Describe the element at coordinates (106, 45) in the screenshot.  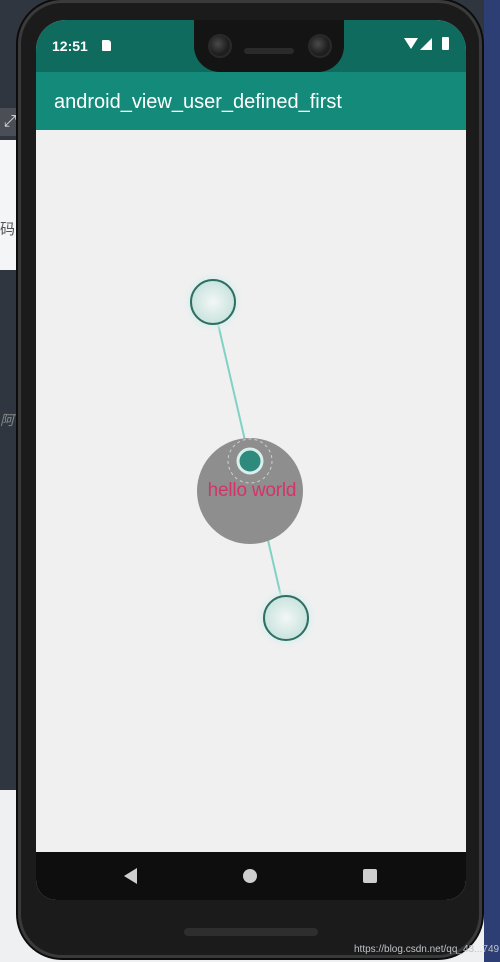
I see `sd-card-icon` at that location.